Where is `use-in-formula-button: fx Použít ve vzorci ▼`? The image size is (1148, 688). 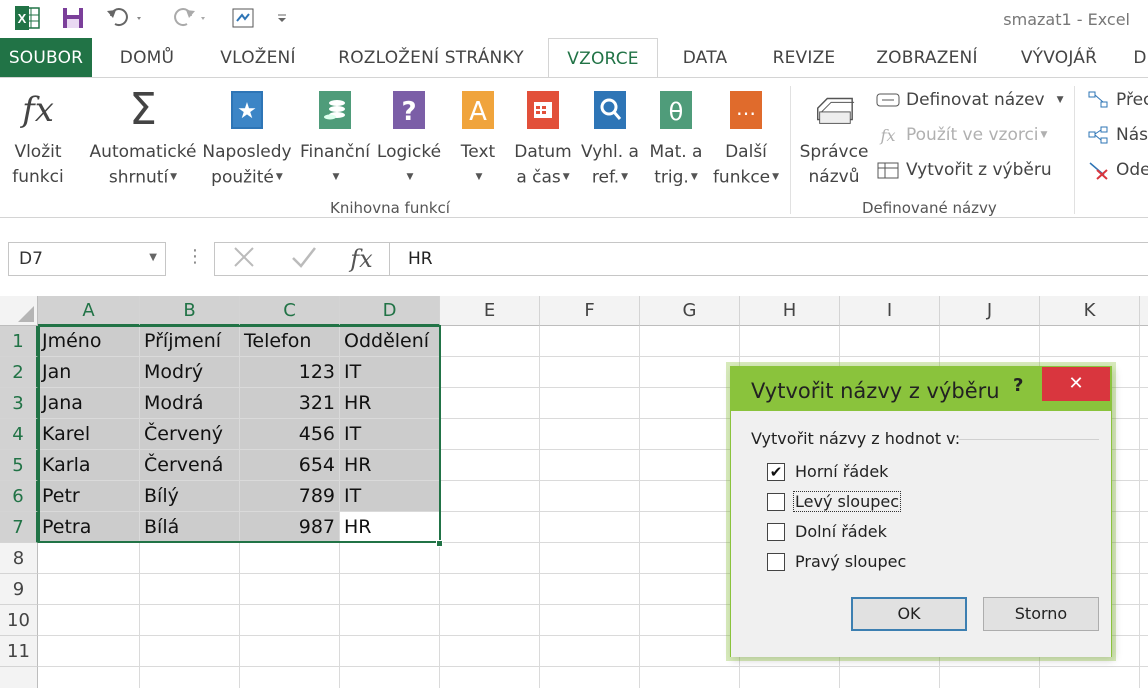
use-in-formula-button: fx Použít ve vzorci ▼ is located at coordinates (962, 135).